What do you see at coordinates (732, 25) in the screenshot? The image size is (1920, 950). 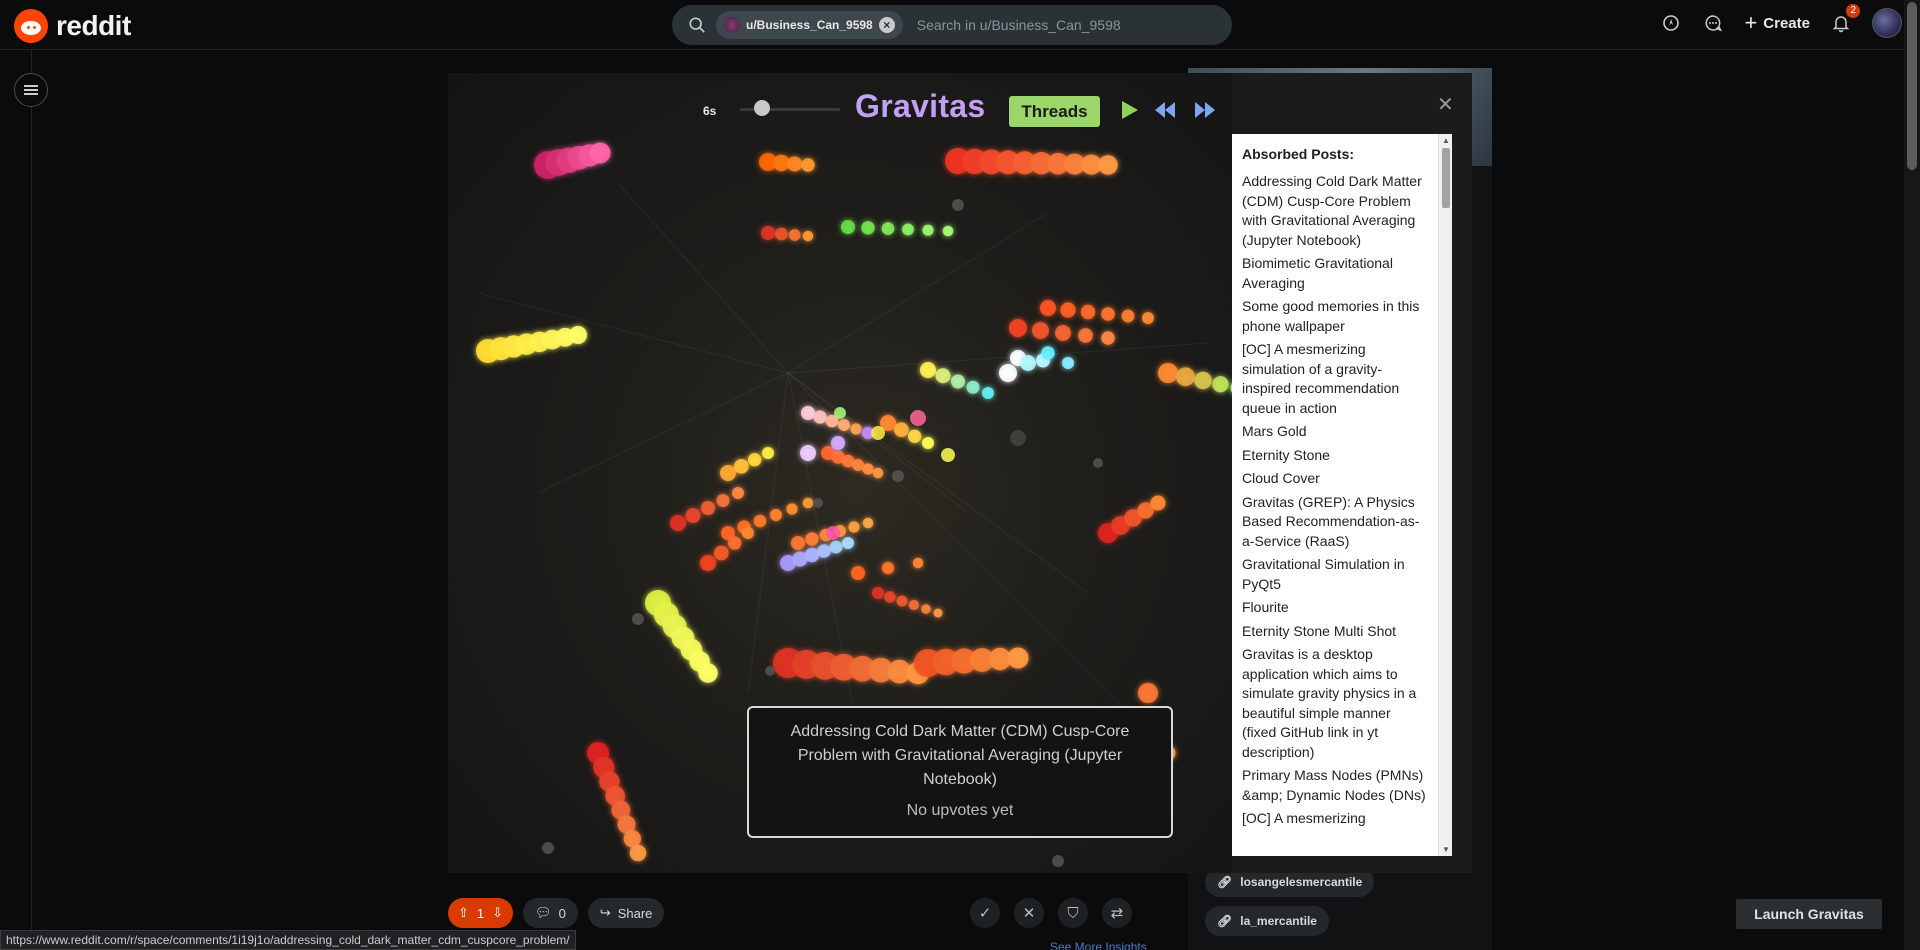 I see `user-avatar-icon` at bounding box center [732, 25].